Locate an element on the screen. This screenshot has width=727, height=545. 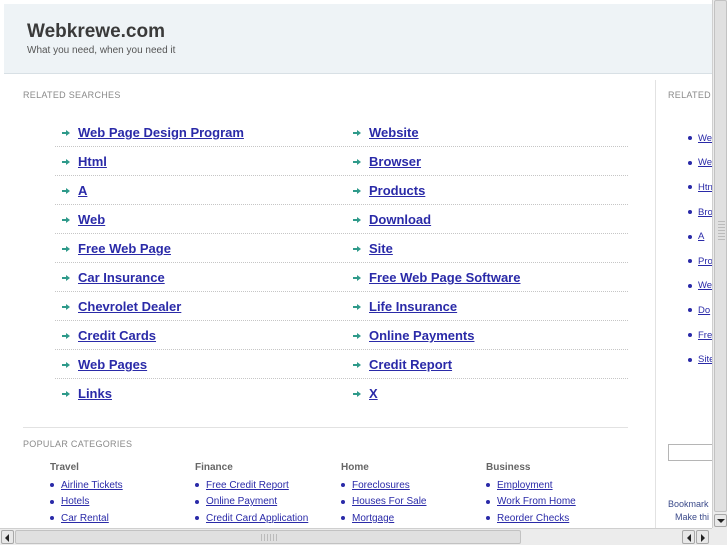
sidebar-item: A is located at coordinates (700, 236).